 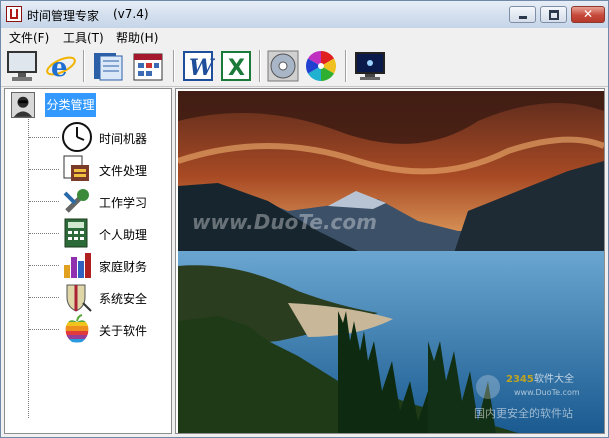 I want to click on word-icon: W, so click(x=198, y=66).